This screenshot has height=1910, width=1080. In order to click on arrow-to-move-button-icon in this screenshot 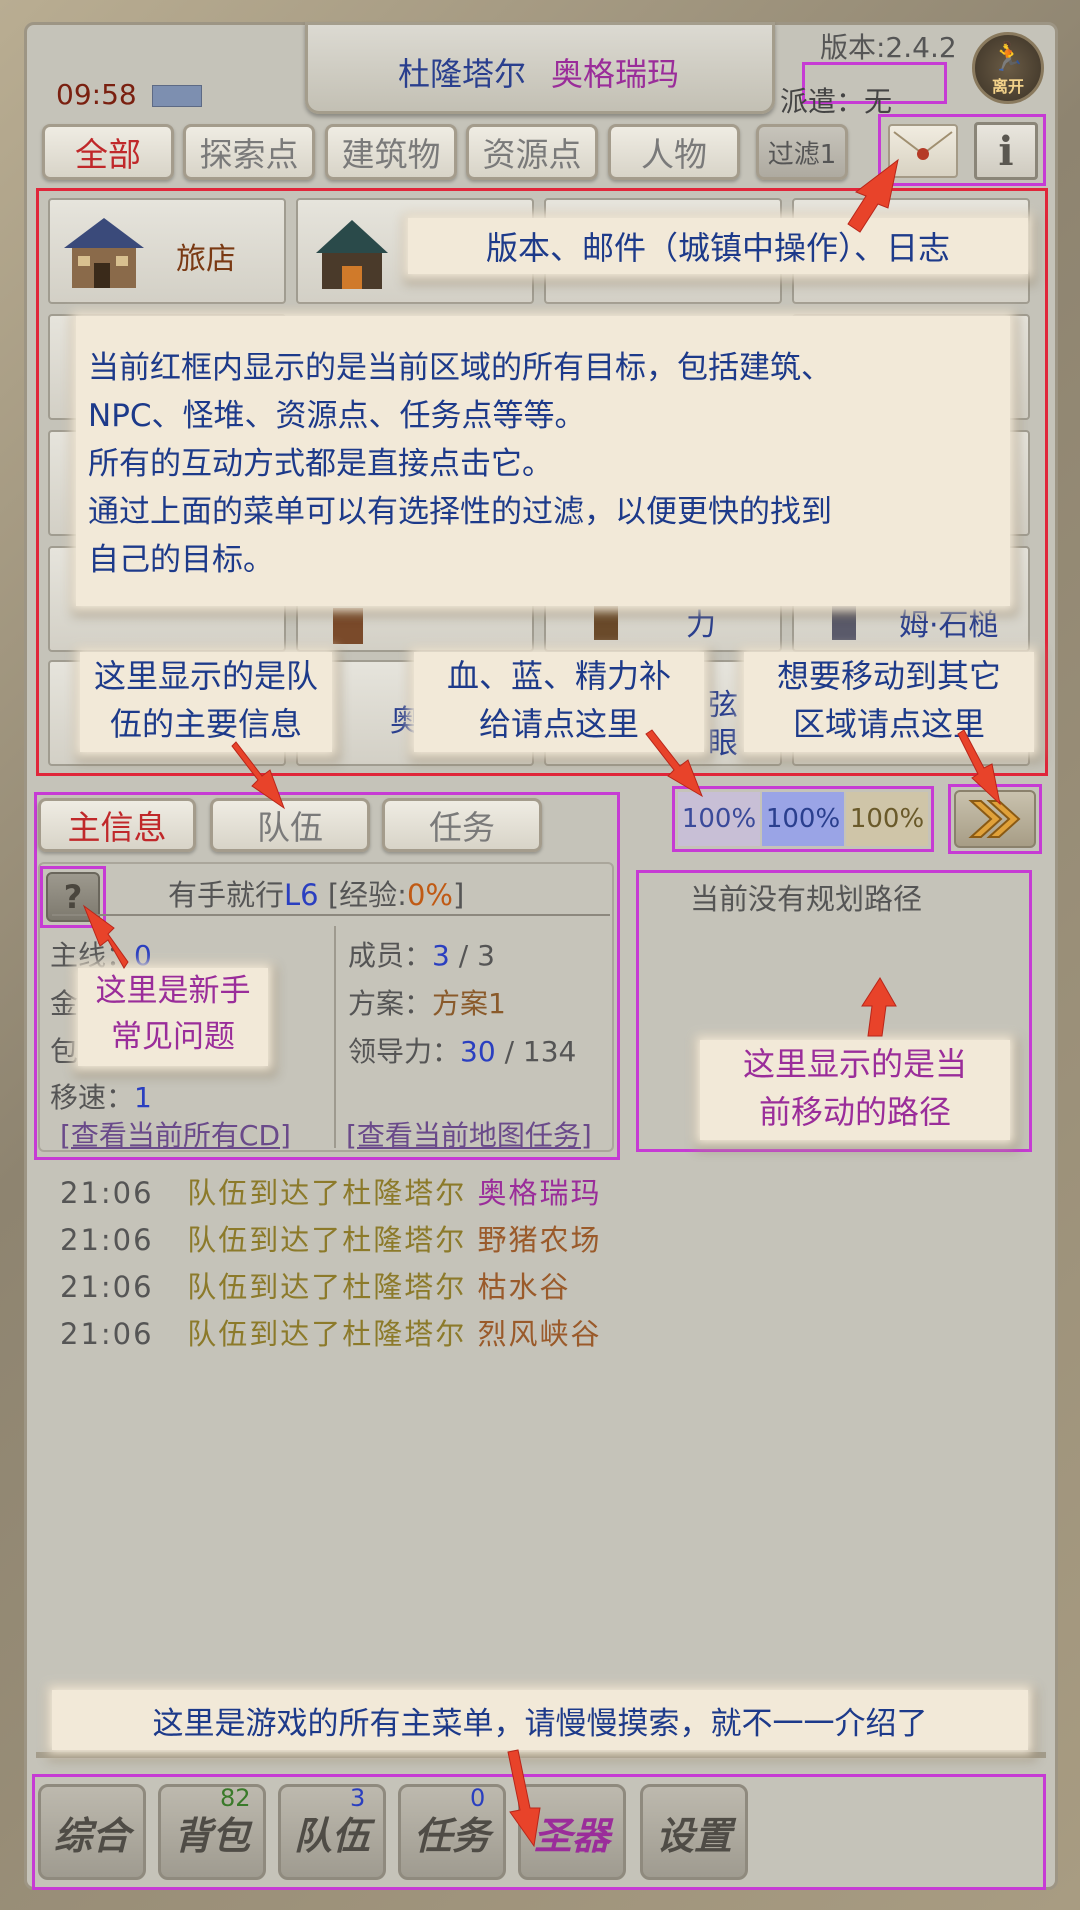, I will do `click(979, 767)`.